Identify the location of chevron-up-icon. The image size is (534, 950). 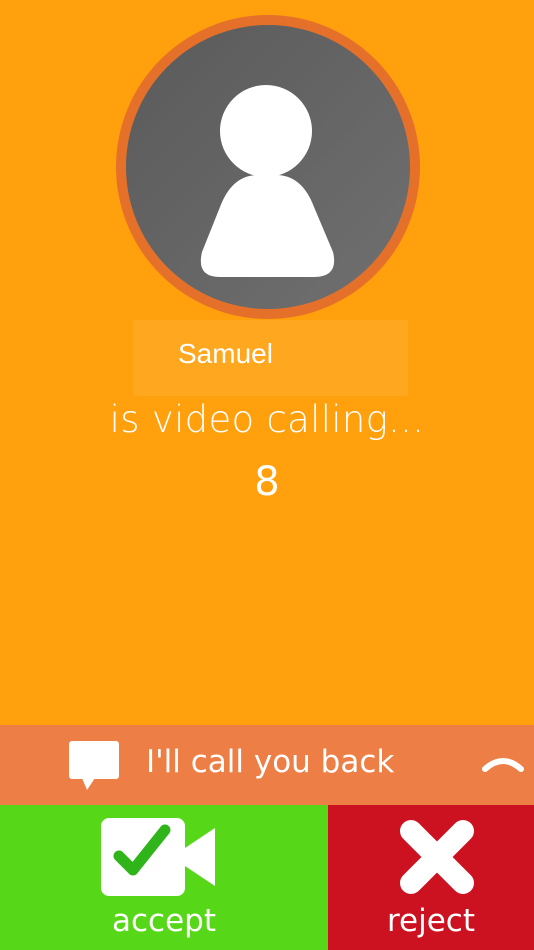
(503, 762).